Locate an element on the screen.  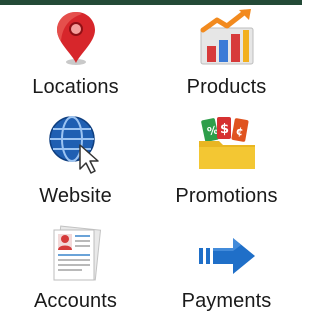
globe-cursor-icon is located at coordinates (76, 143).